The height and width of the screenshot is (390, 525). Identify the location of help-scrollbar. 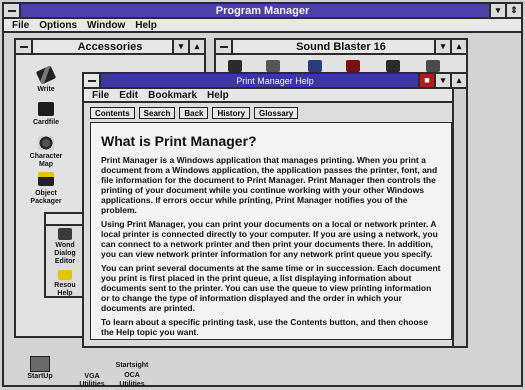
(459, 217).